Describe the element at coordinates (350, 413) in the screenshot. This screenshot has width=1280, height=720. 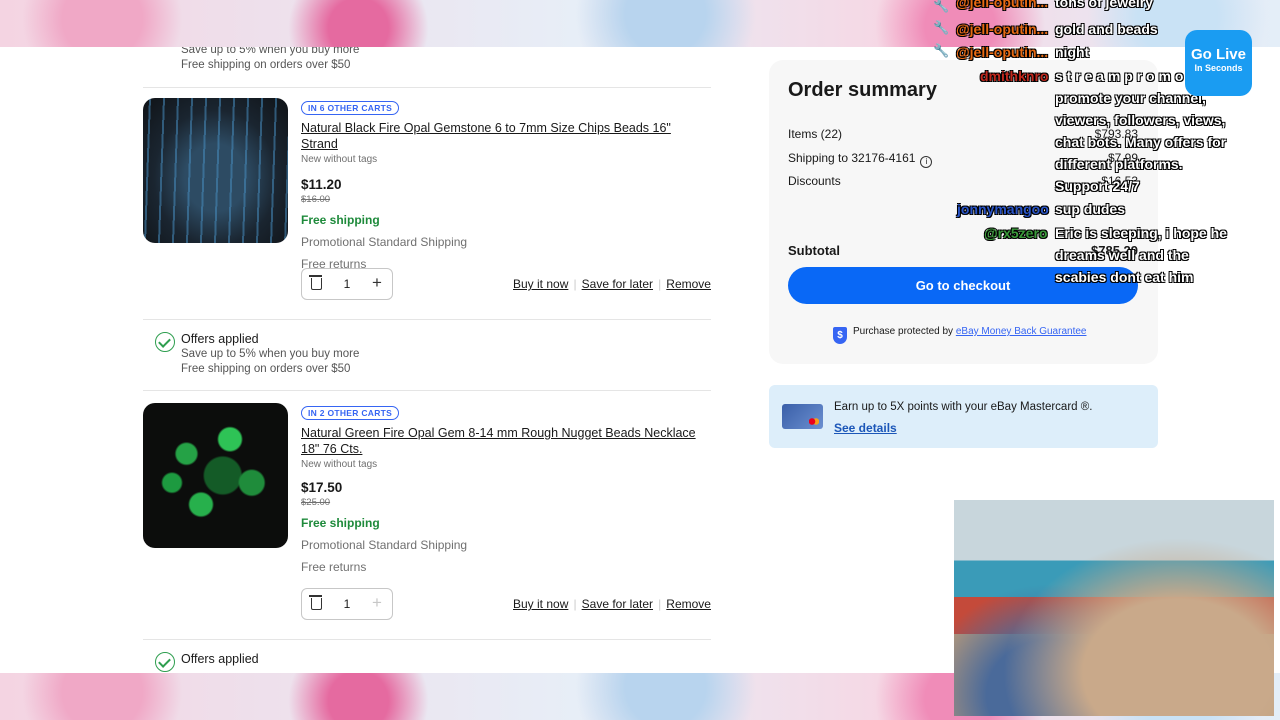
I see `in-other-carts-badge: IN 2 OTHER CARTS` at that location.